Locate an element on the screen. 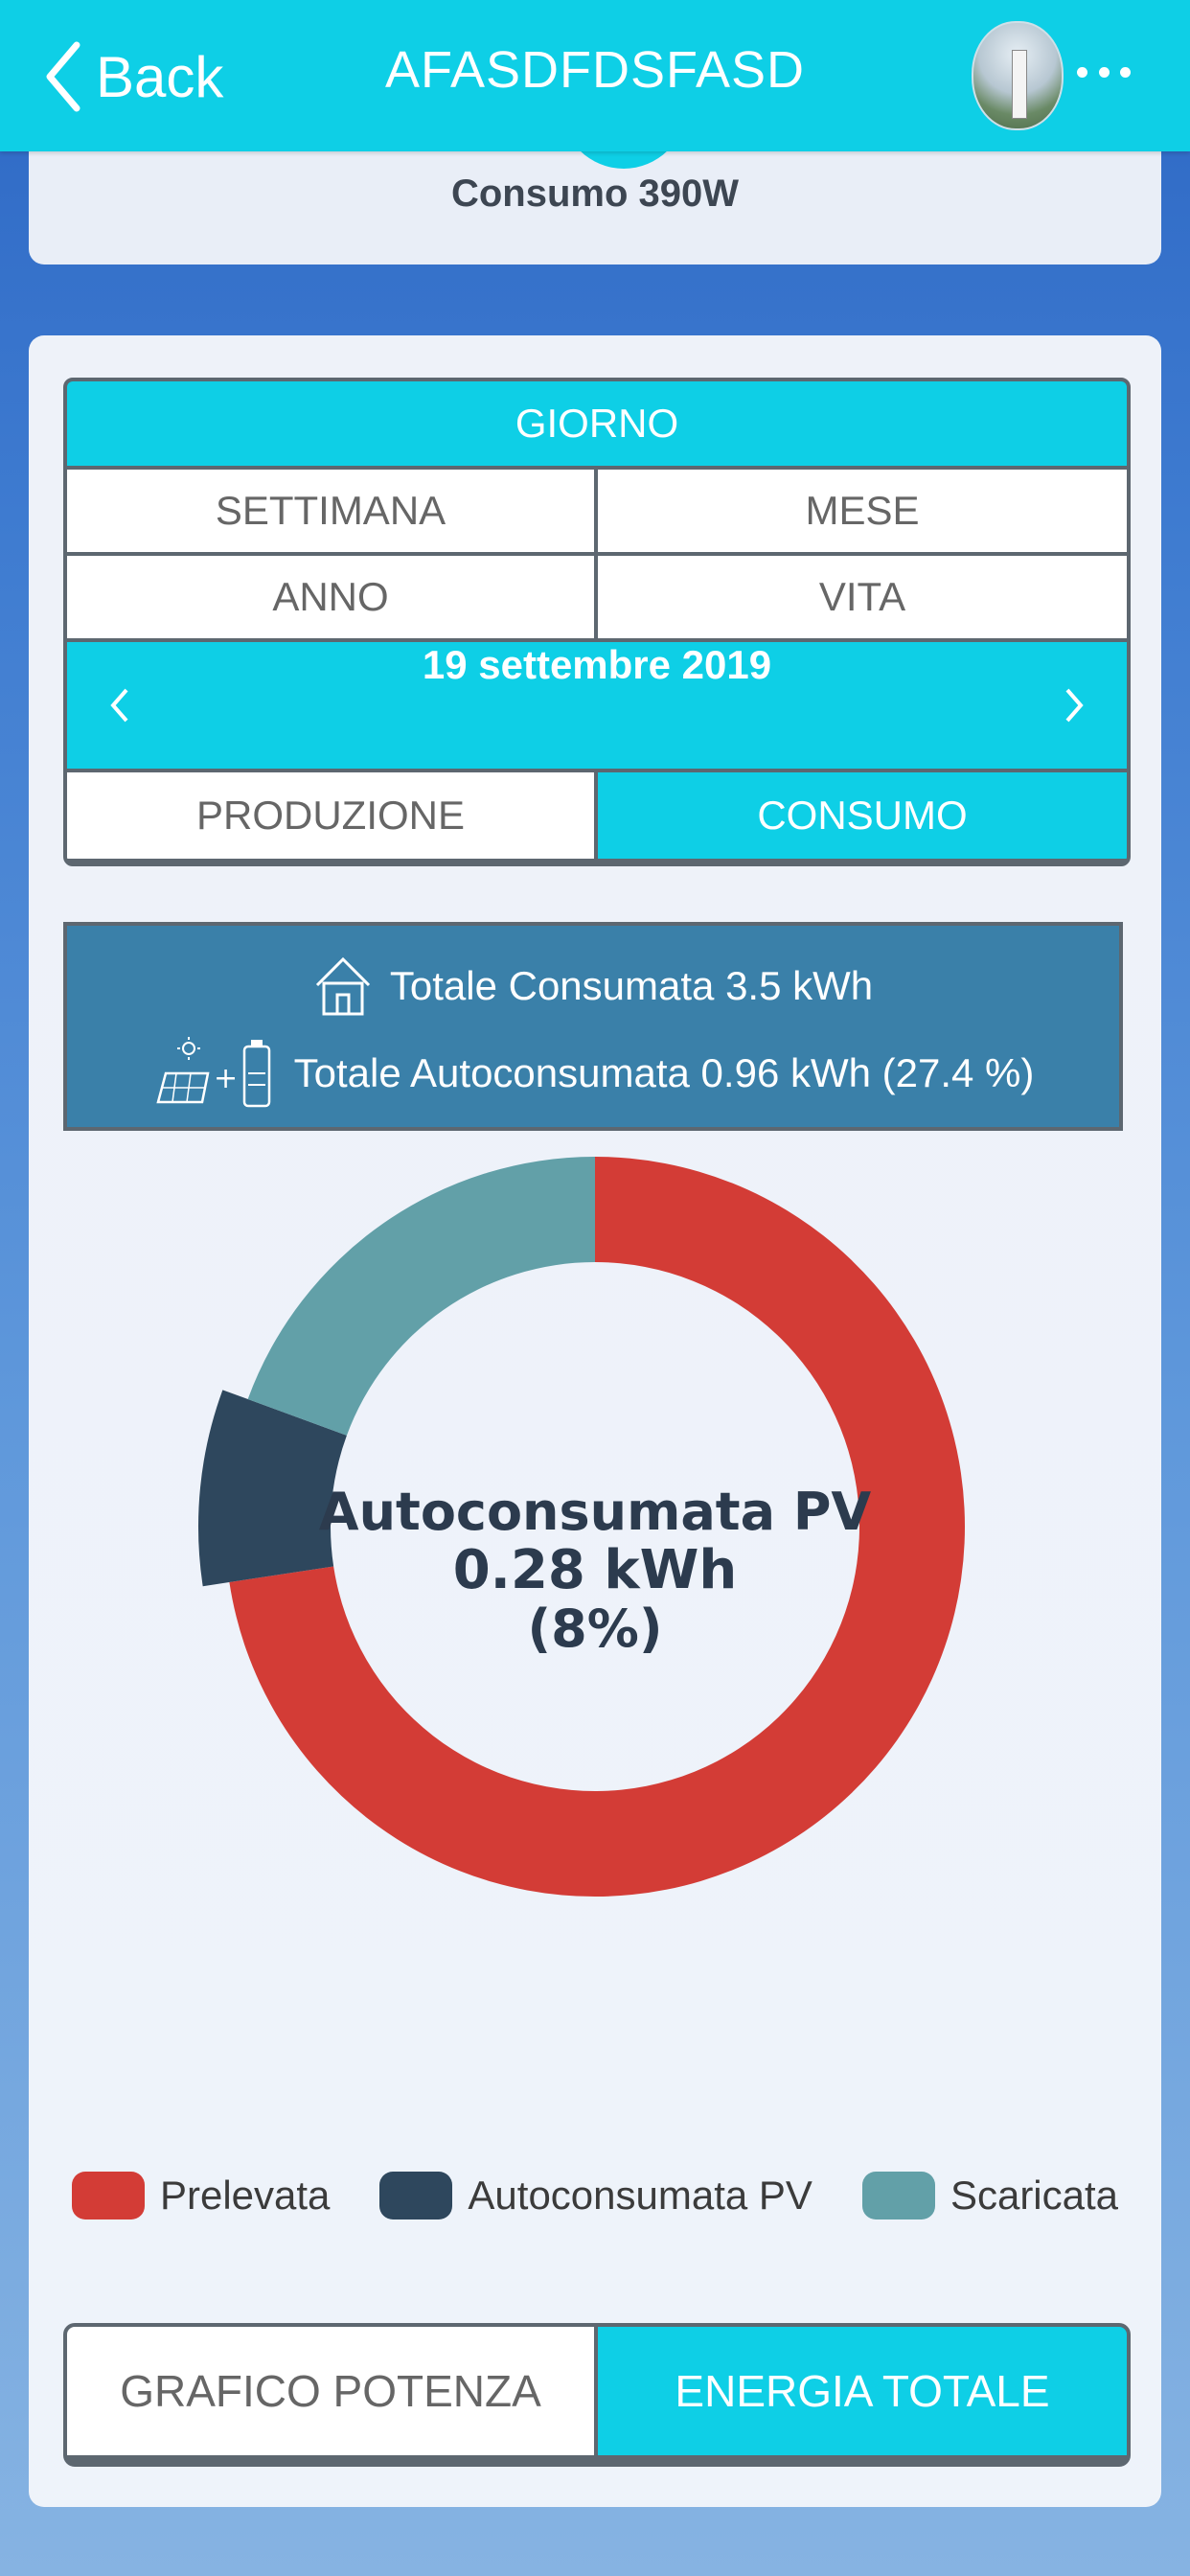 Image resolution: width=1190 pixels, height=2576 pixels. house-icon is located at coordinates (342, 986).